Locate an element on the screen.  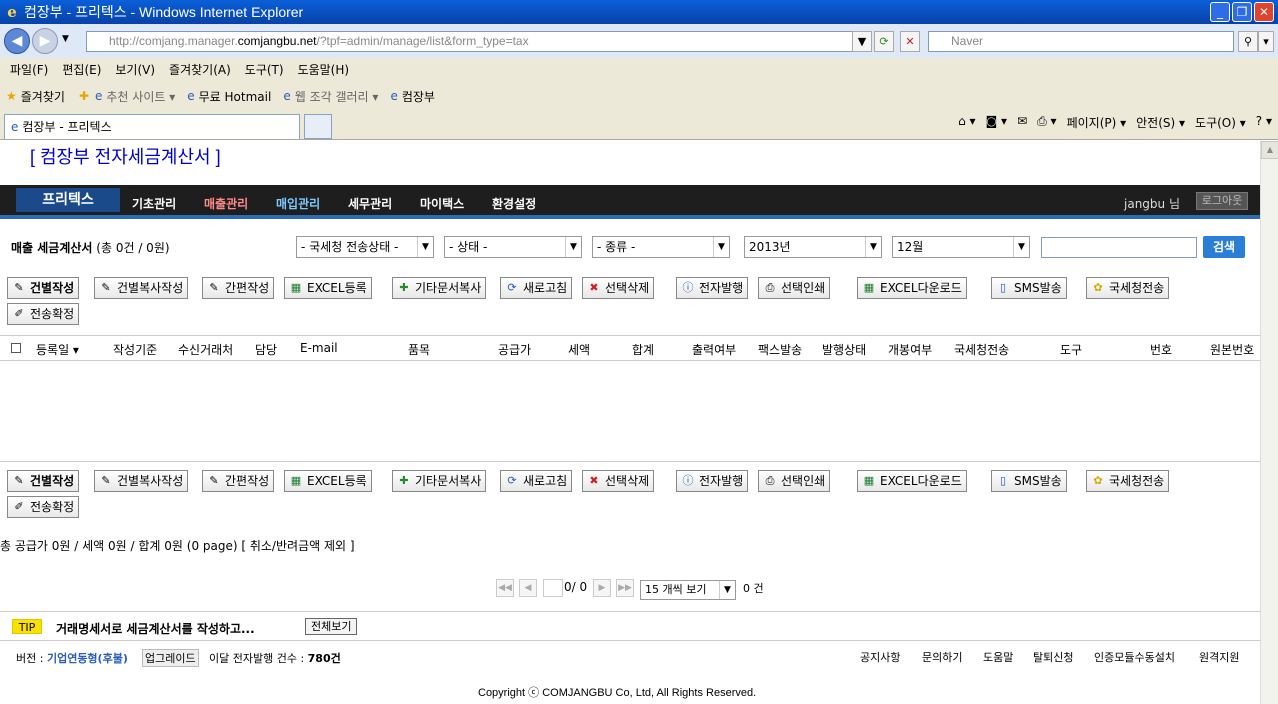
forward-button: ▶ is located at coordinates (45, 41).